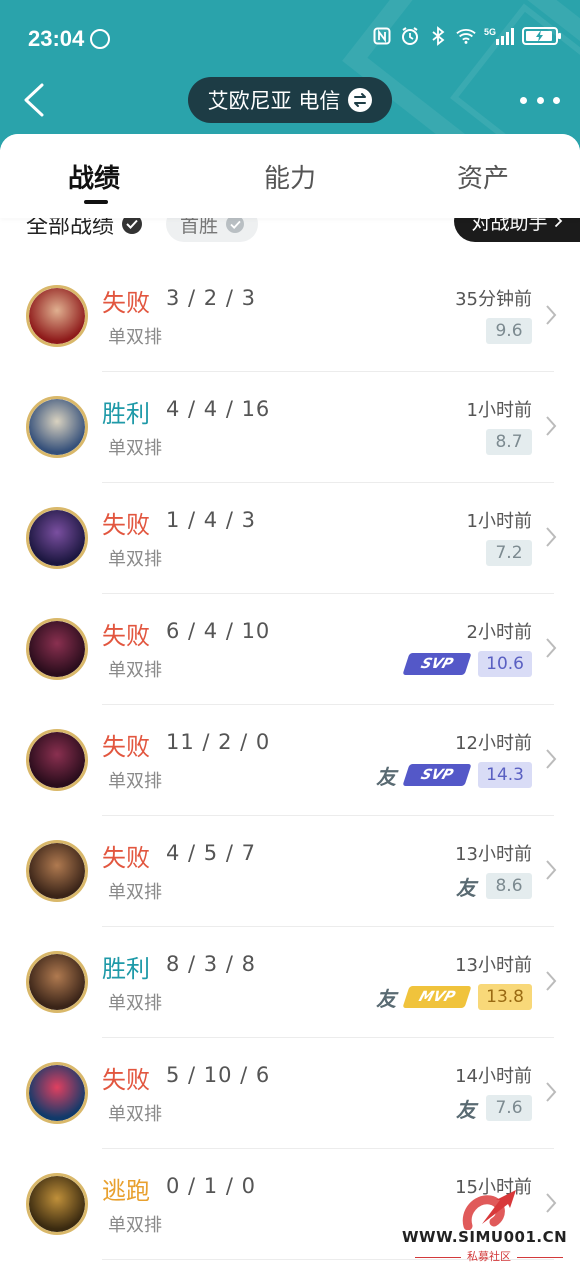 The image size is (580, 1269). I want to click on match-badges: 7.2, so click(509, 553).